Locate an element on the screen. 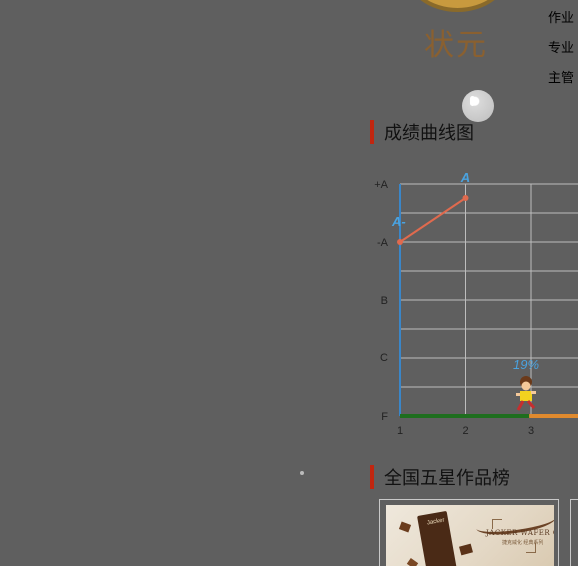  chart-section-title: 成绩曲线图 is located at coordinates (429, 133).